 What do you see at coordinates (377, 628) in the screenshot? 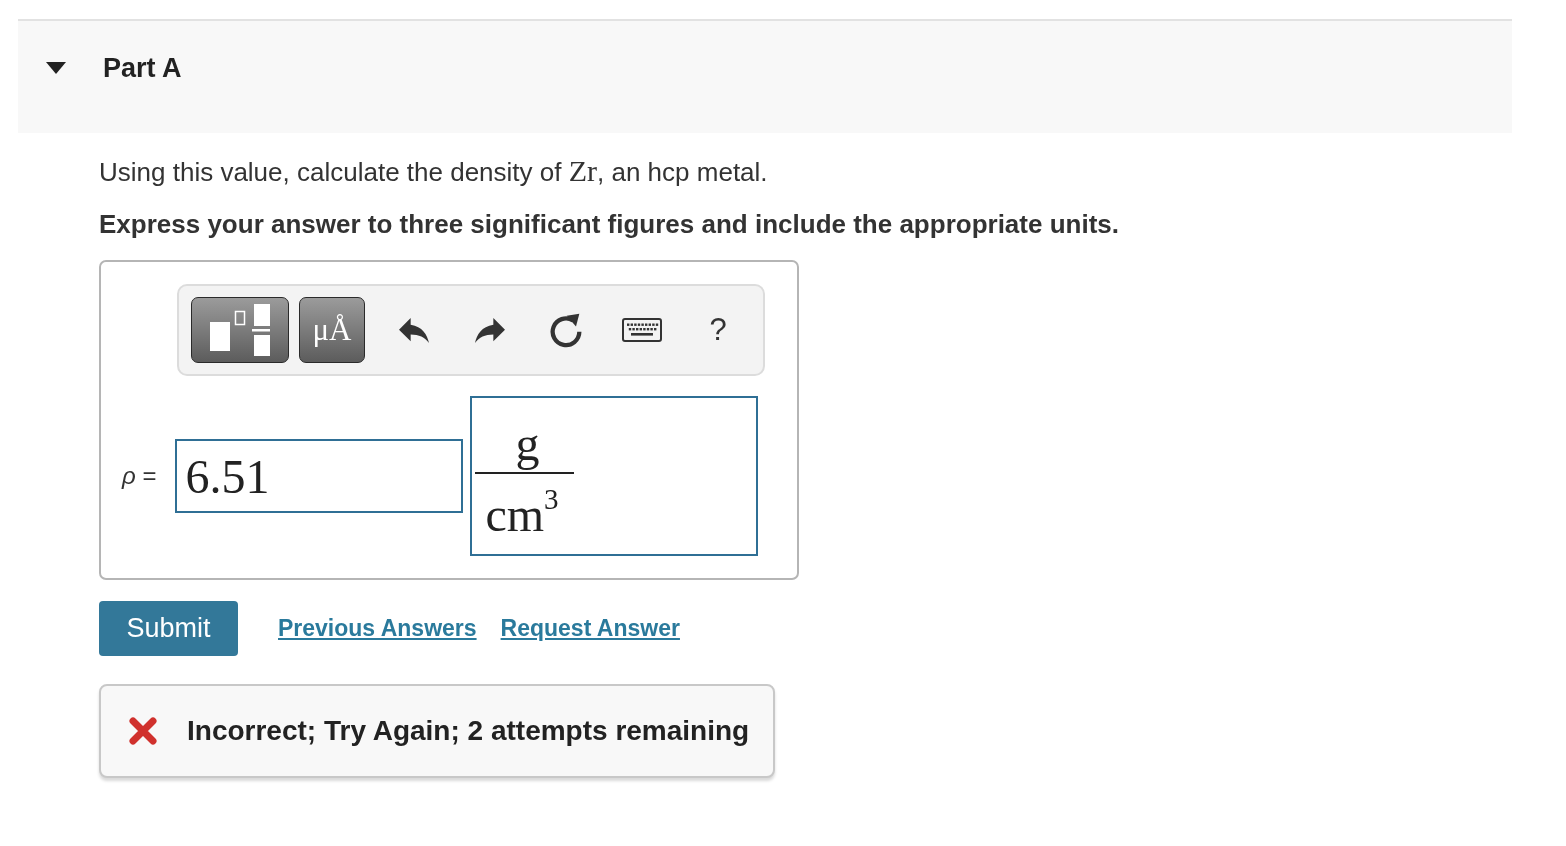
I see `previous-answers-link: Previous Answers` at bounding box center [377, 628].